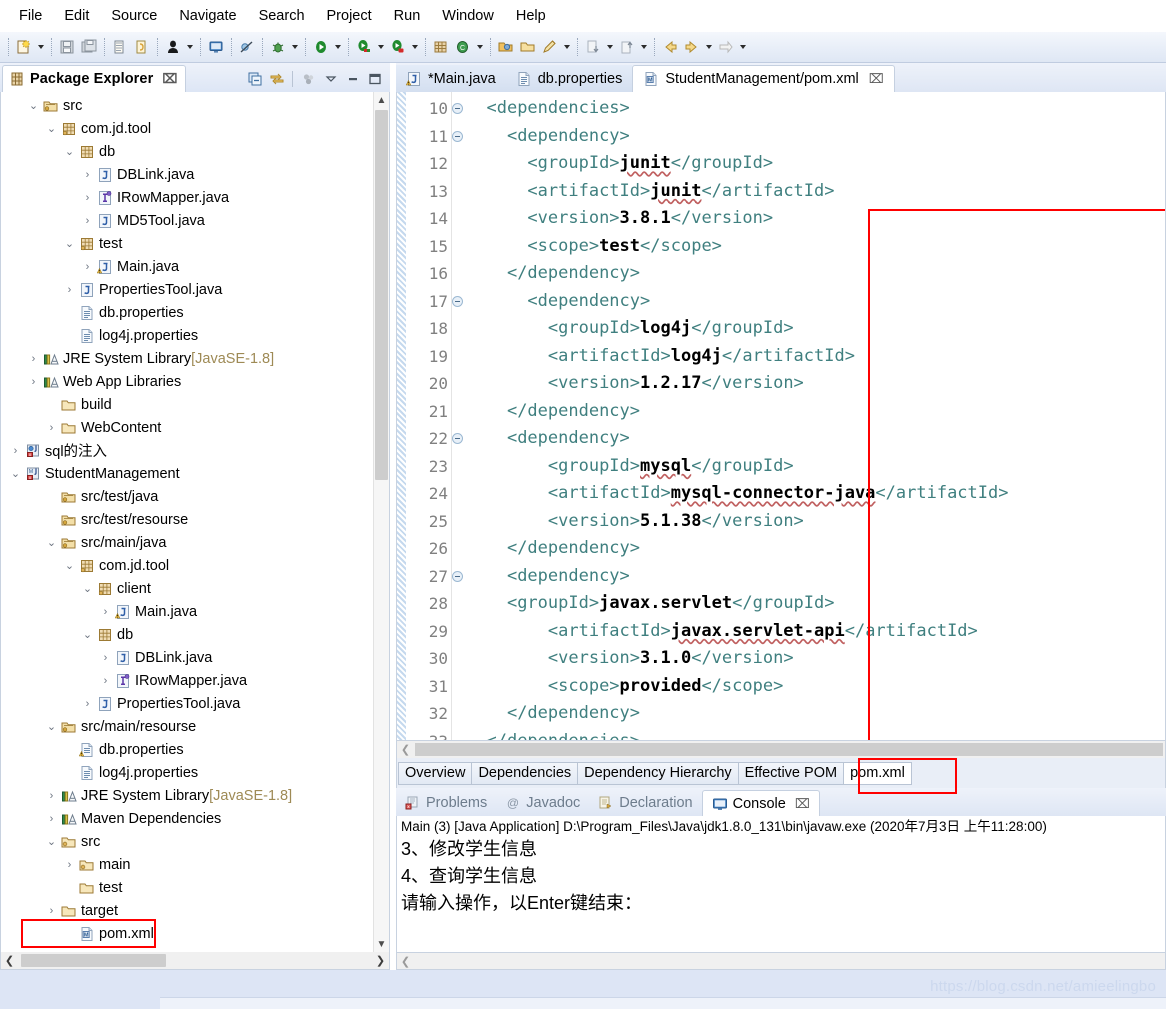 This screenshot has height=1009, width=1166. I want to click on view-menu-icon, so click(330, 78).